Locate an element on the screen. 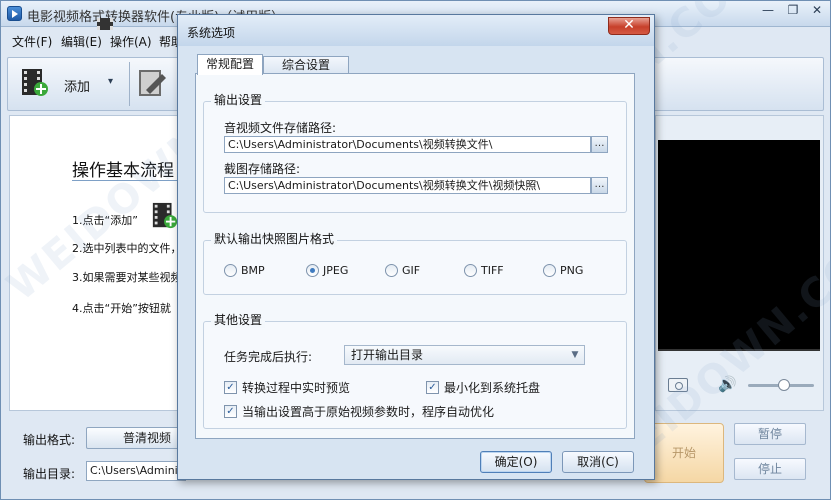 Image resolution: width=831 pixels, height=500 pixels. dialog-title-bar: 系统选项 ✕ is located at coordinates (416, 30).